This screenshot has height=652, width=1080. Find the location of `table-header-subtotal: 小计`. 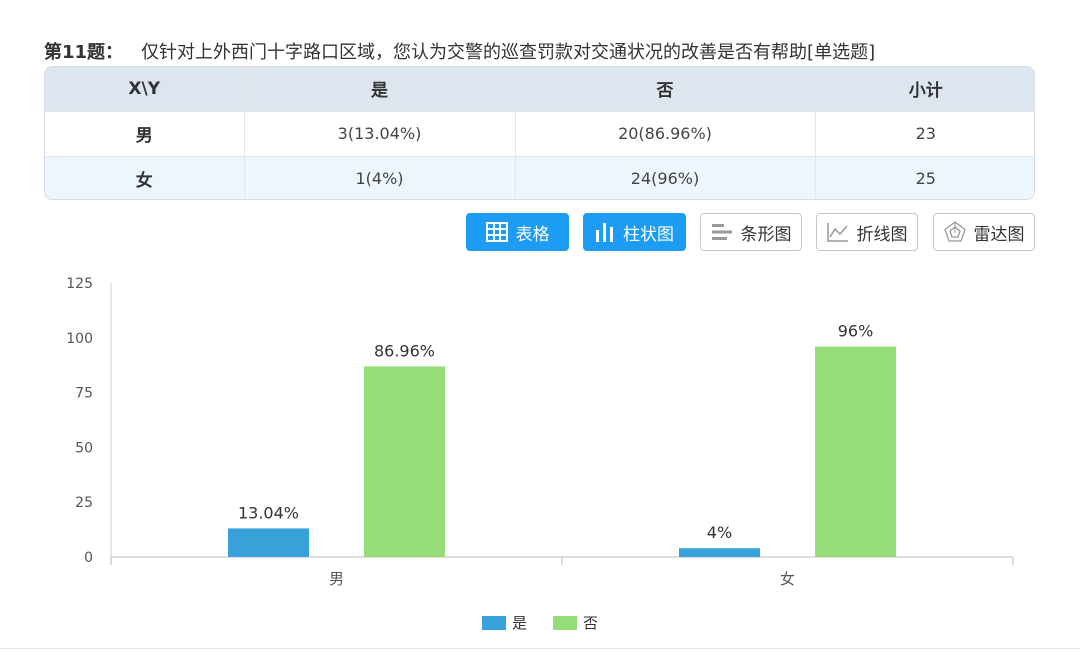

table-header-subtotal: 小计 is located at coordinates (924, 89).